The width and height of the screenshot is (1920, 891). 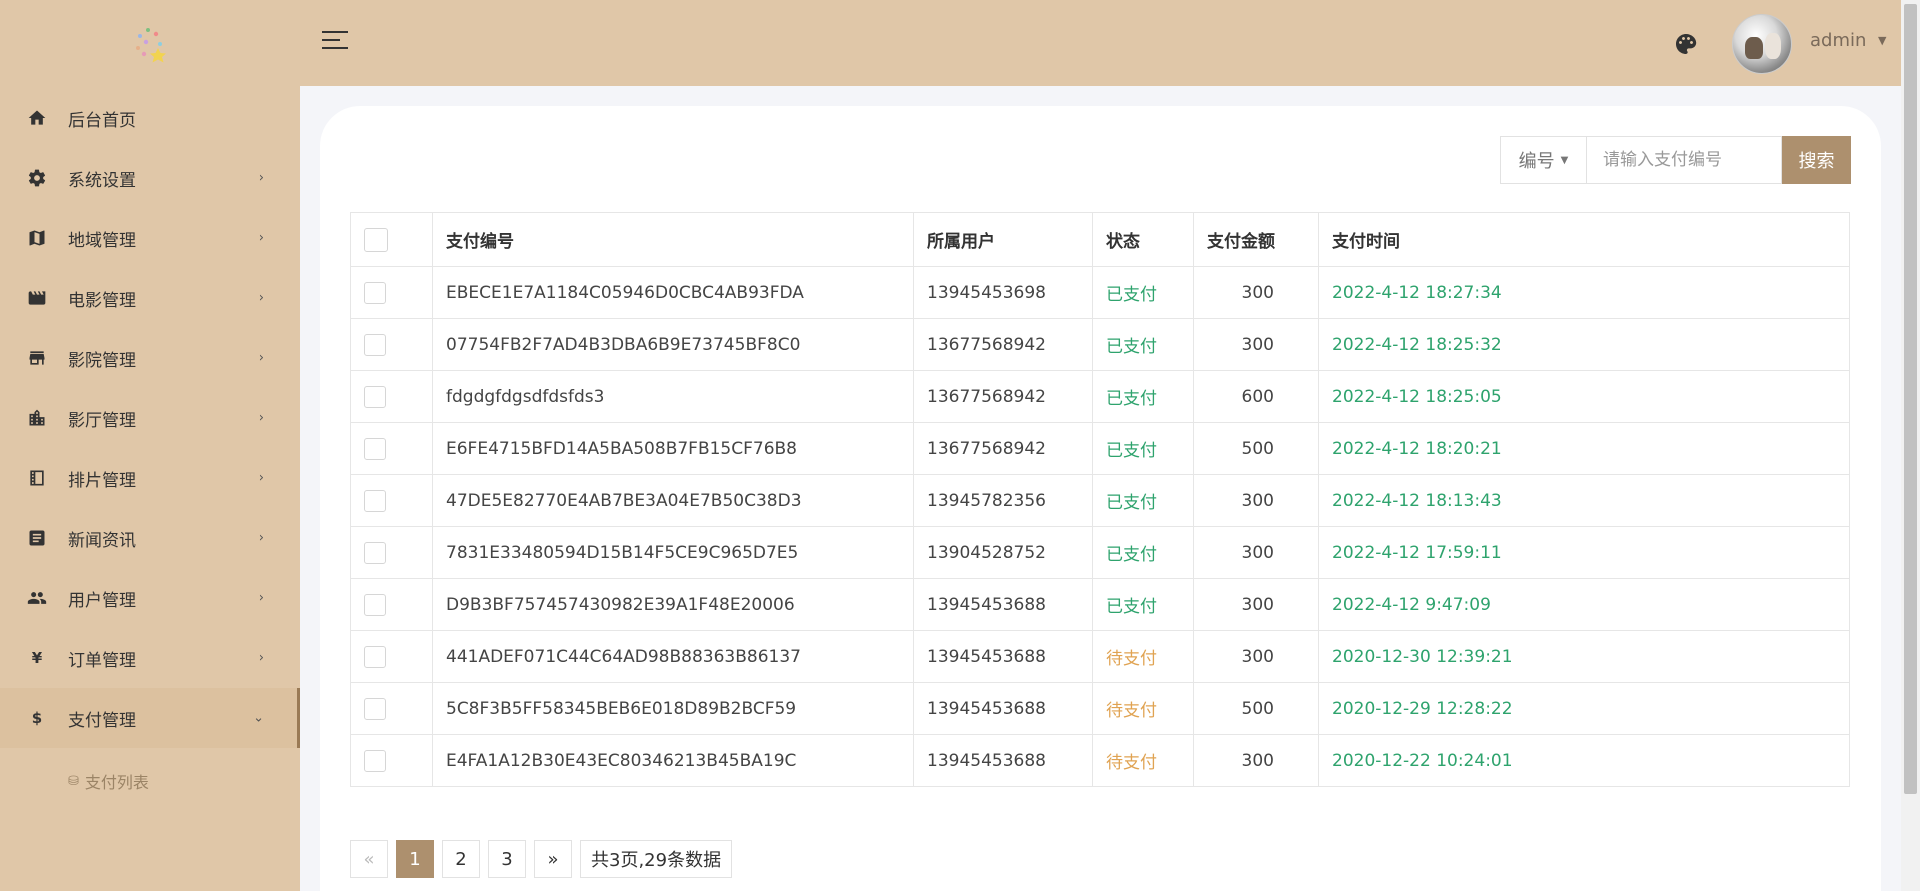 What do you see at coordinates (415, 859) in the screenshot?
I see `page-button-1: 1` at bounding box center [415, 859].